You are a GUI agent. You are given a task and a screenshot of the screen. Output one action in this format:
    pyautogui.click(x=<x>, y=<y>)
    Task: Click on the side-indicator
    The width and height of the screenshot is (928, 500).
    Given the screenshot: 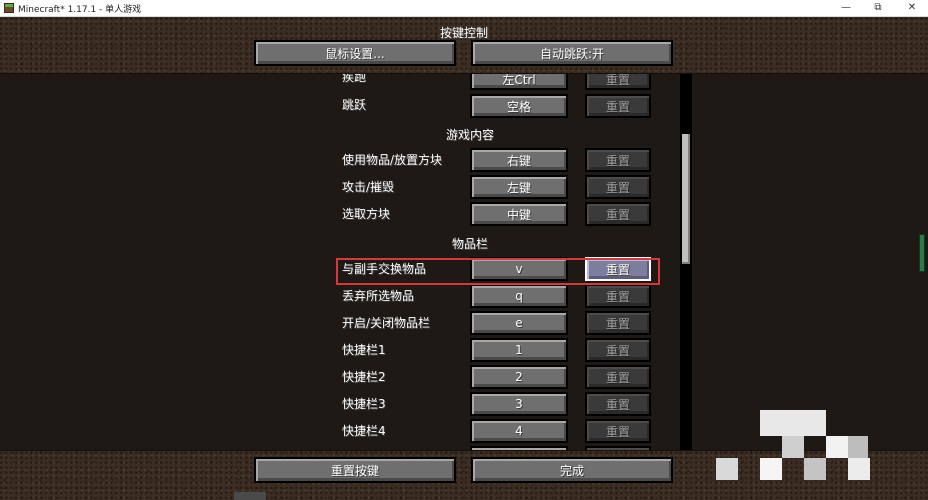 What is the action you would take?
    pyautogui.click(x=922, y=253)
    